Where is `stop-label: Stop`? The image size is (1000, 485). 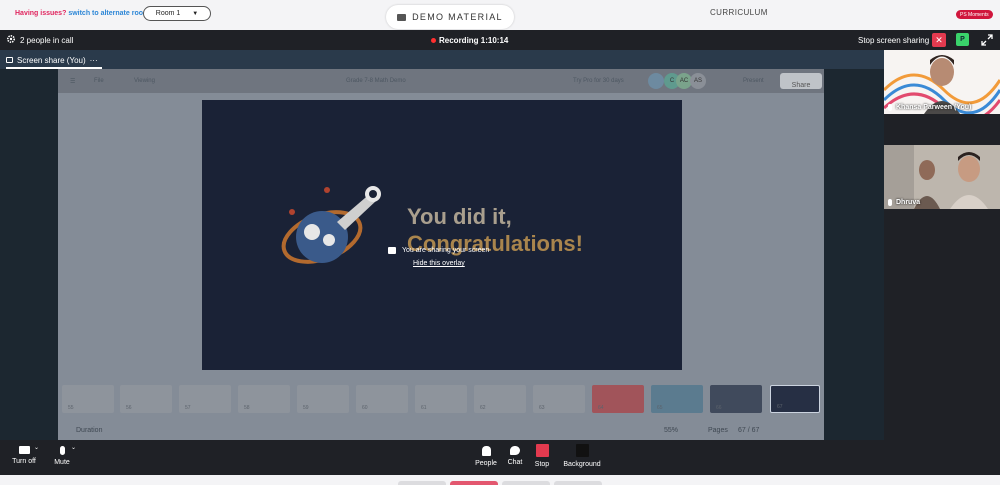 stop-label: Stop is located at coordinates (542, 464).